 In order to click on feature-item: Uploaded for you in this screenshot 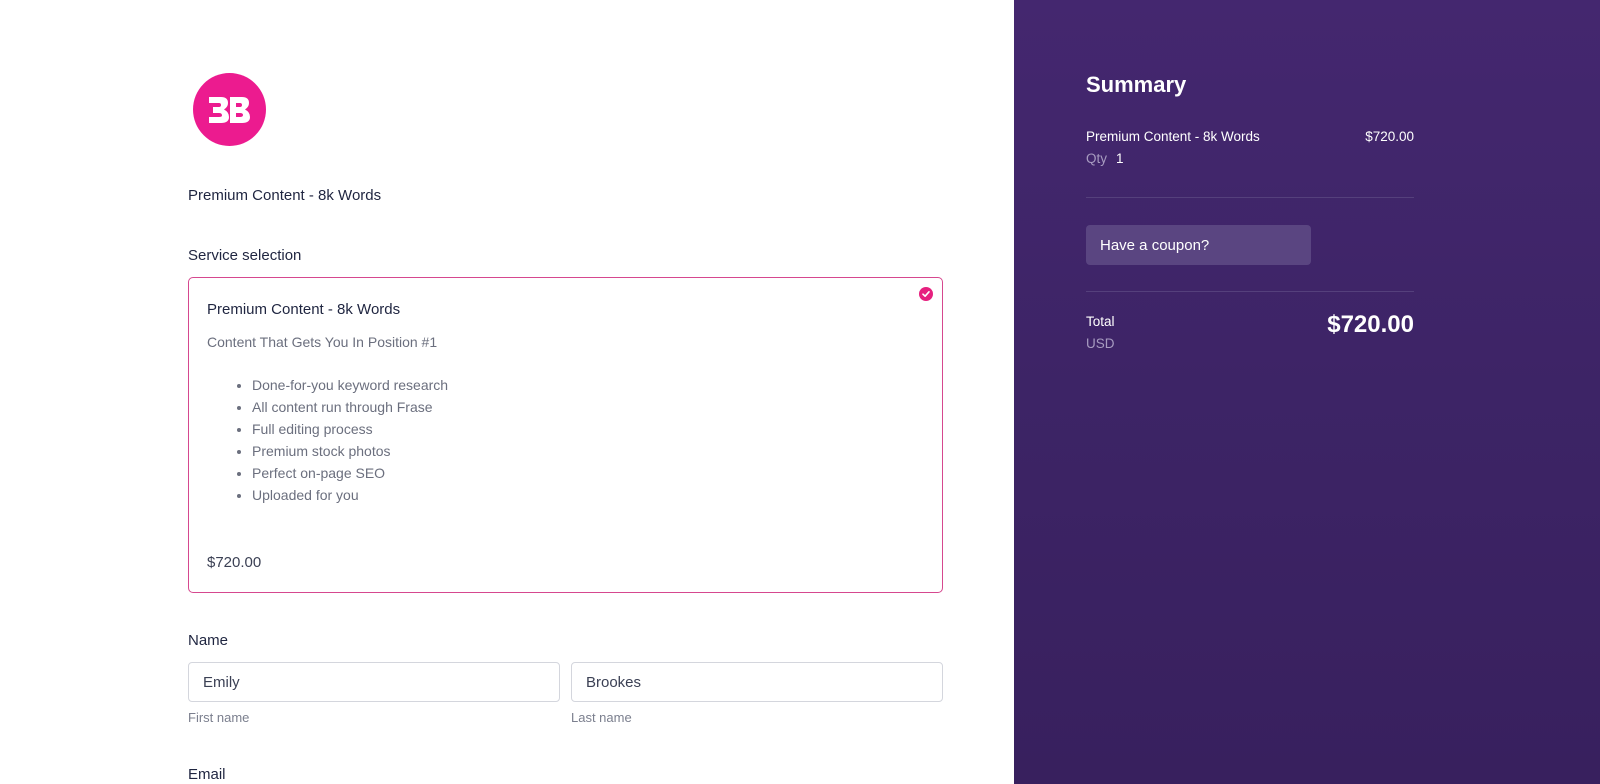, I will do `click(350, 495)`.